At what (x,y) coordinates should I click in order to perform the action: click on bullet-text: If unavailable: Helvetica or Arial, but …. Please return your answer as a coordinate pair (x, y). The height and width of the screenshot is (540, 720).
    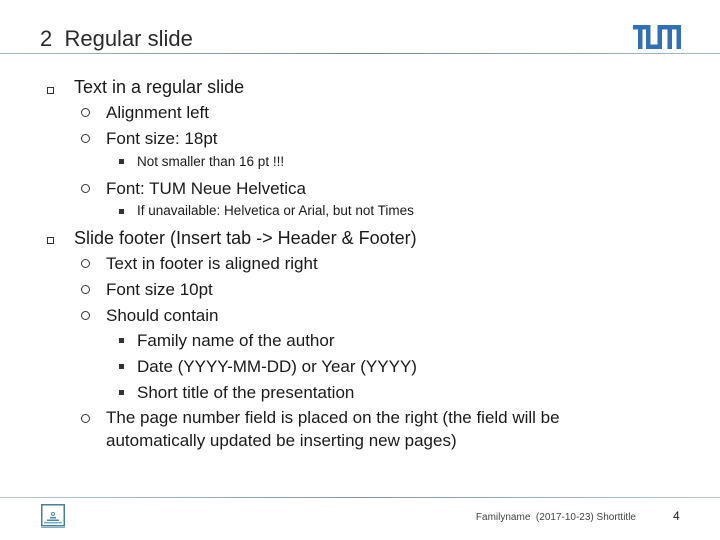
    Looking at the image, I should click on (275, 210).